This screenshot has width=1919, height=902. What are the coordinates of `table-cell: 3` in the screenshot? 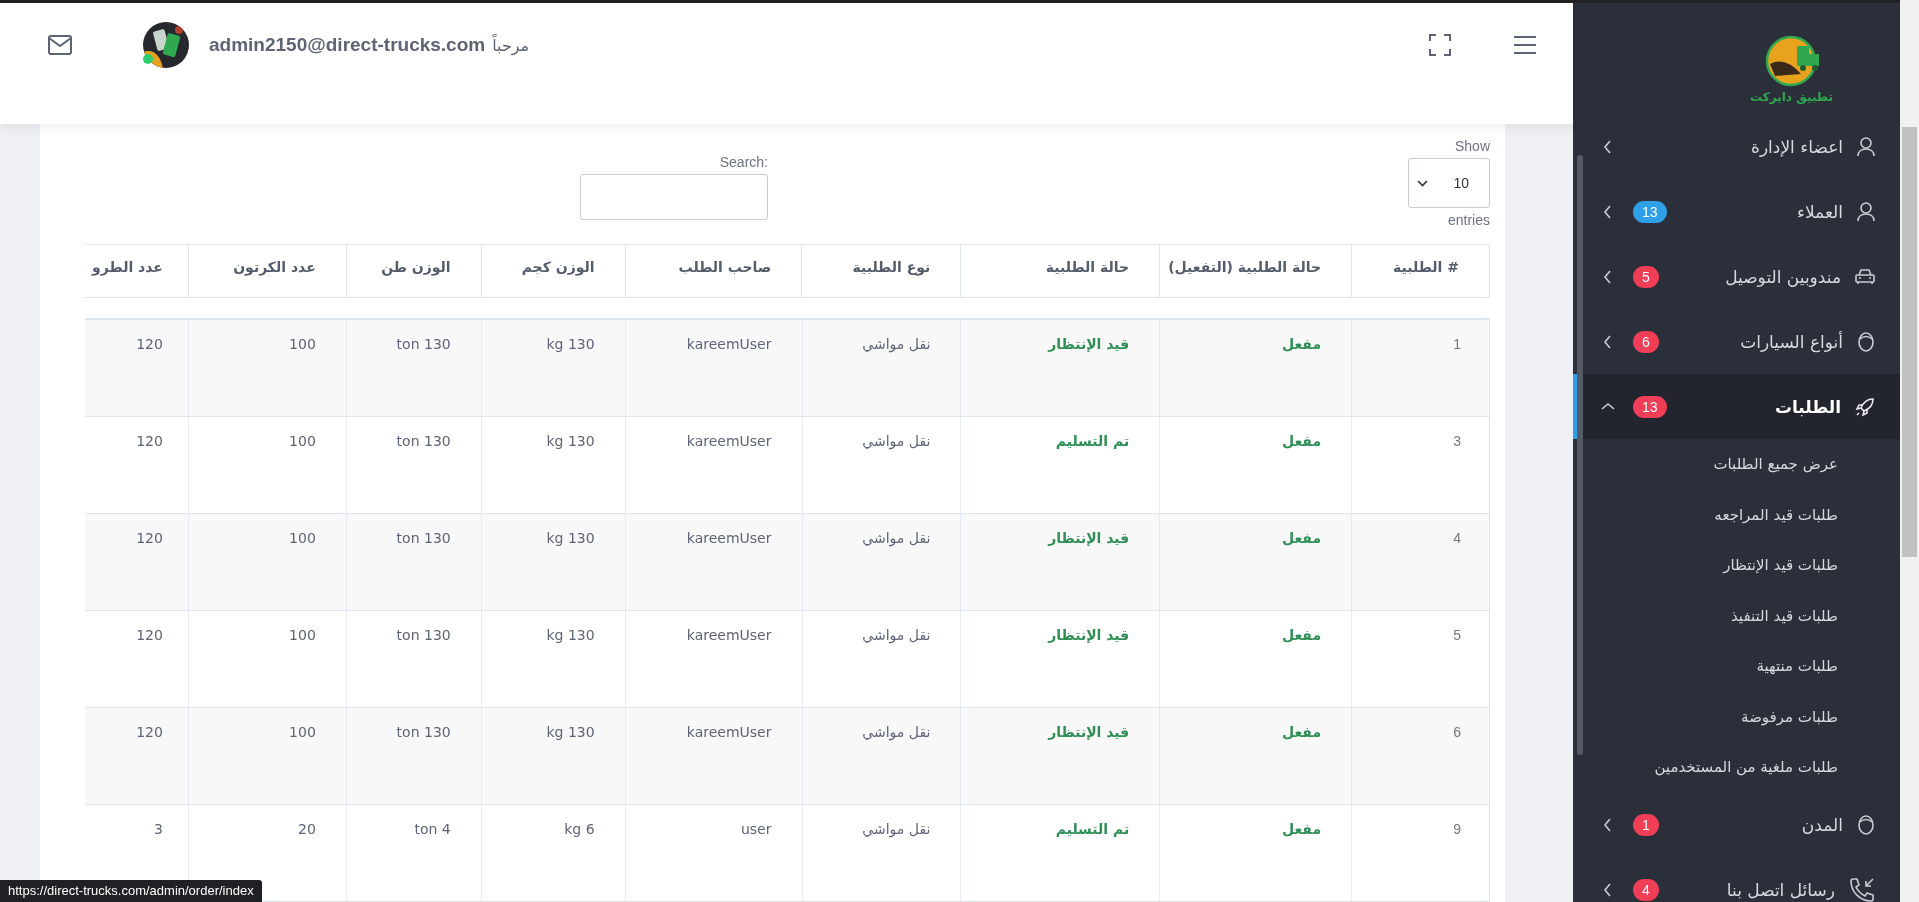 It's located at (1420, 465).